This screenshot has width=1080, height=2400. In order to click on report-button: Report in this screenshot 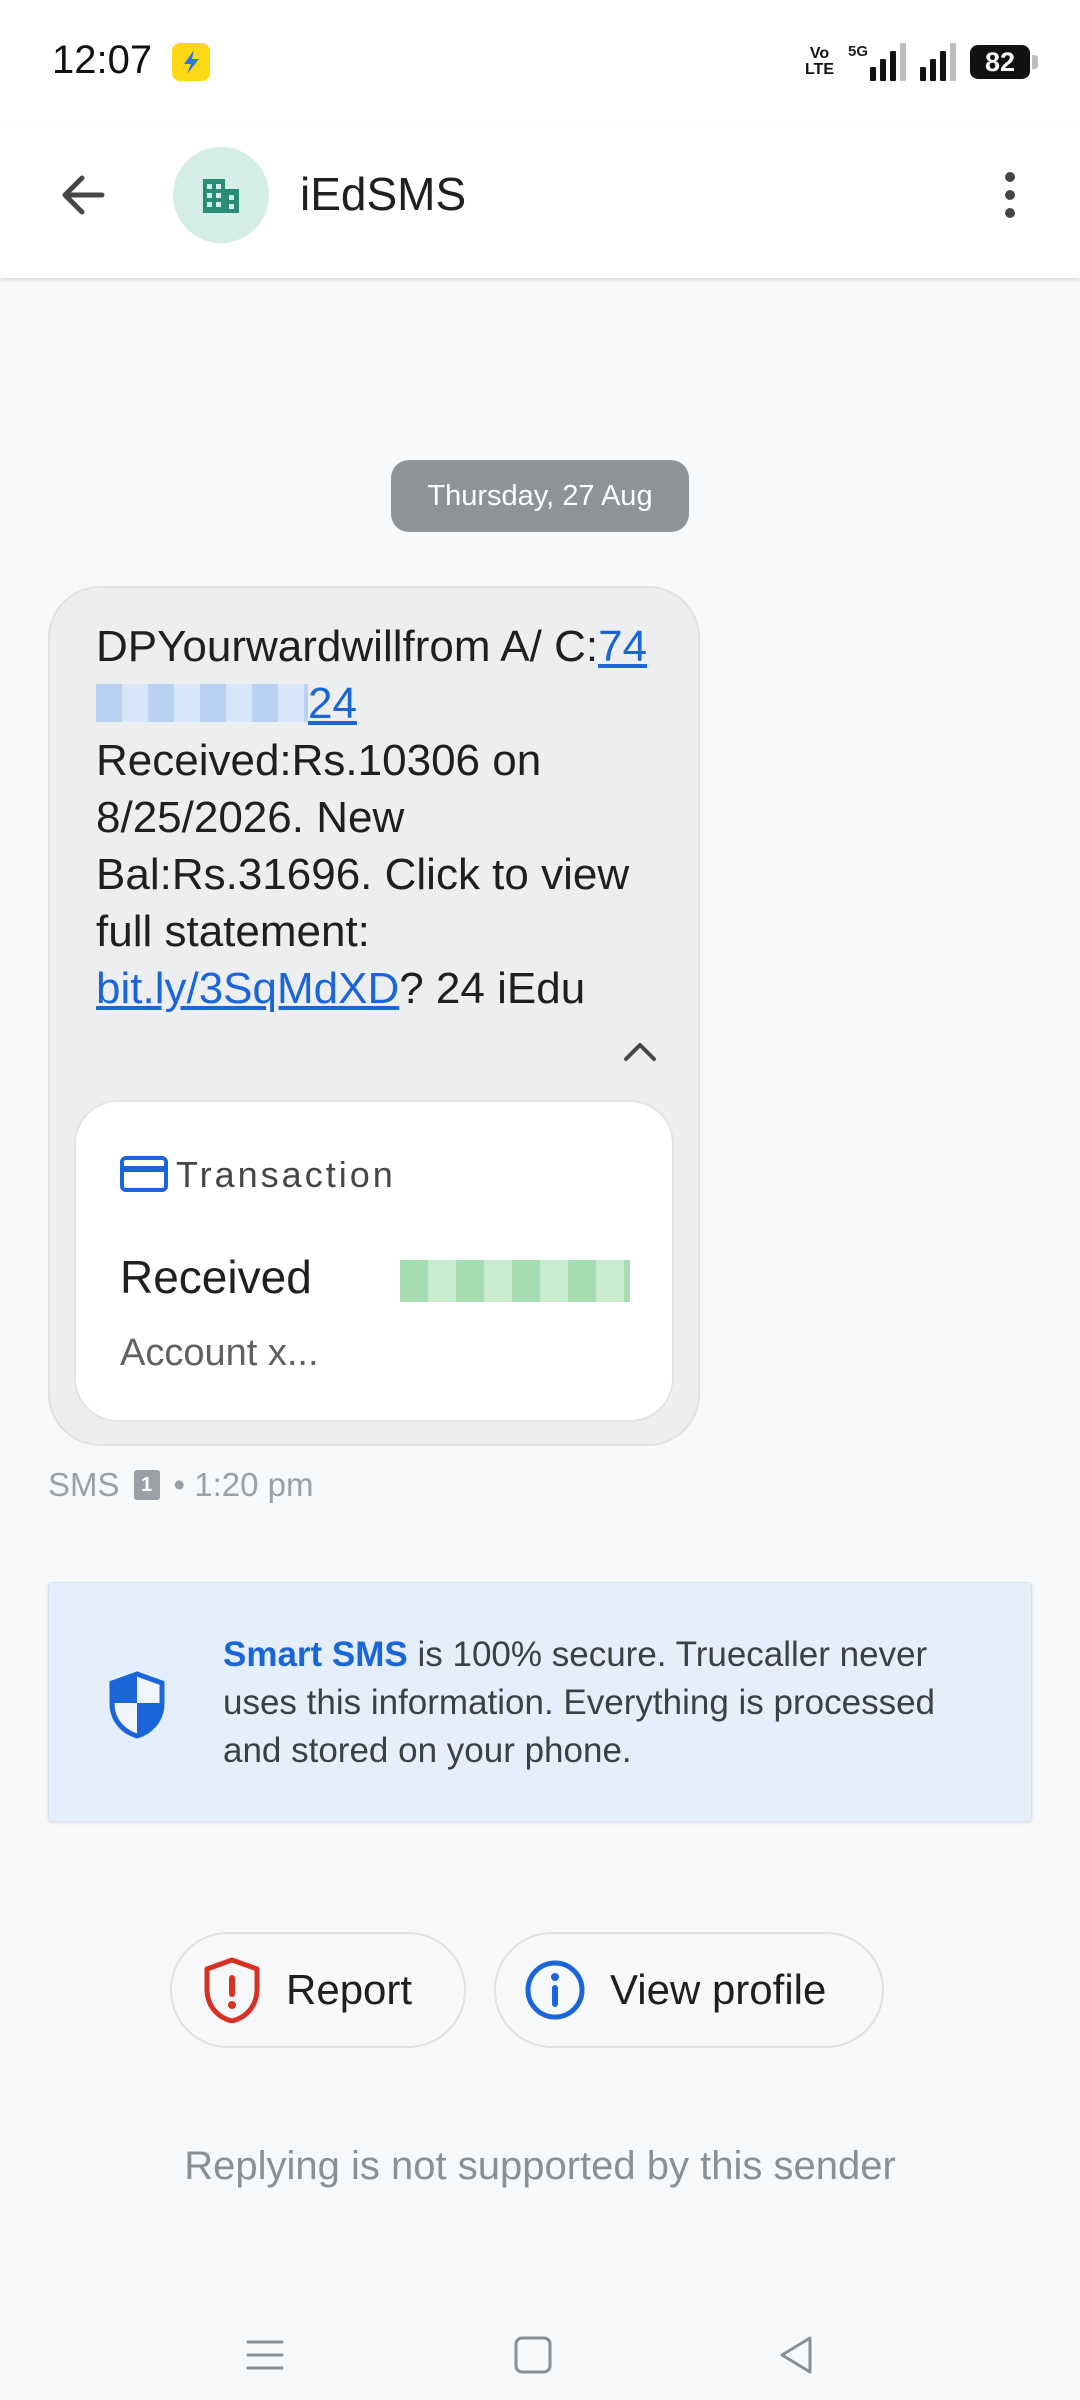, I will do `click(318, 1990)`.